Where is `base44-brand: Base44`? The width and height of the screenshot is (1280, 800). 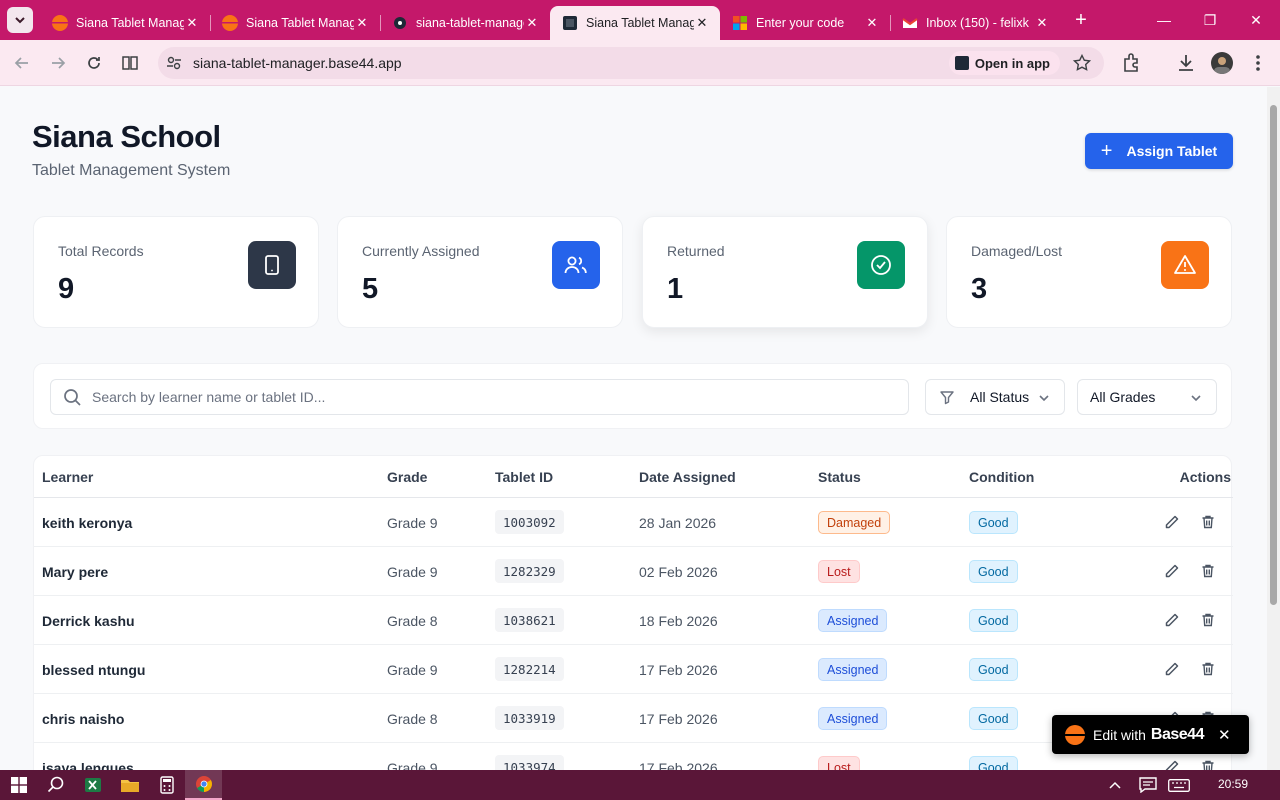
base44-brand: Base44 is located at coordinates (1177, 734).